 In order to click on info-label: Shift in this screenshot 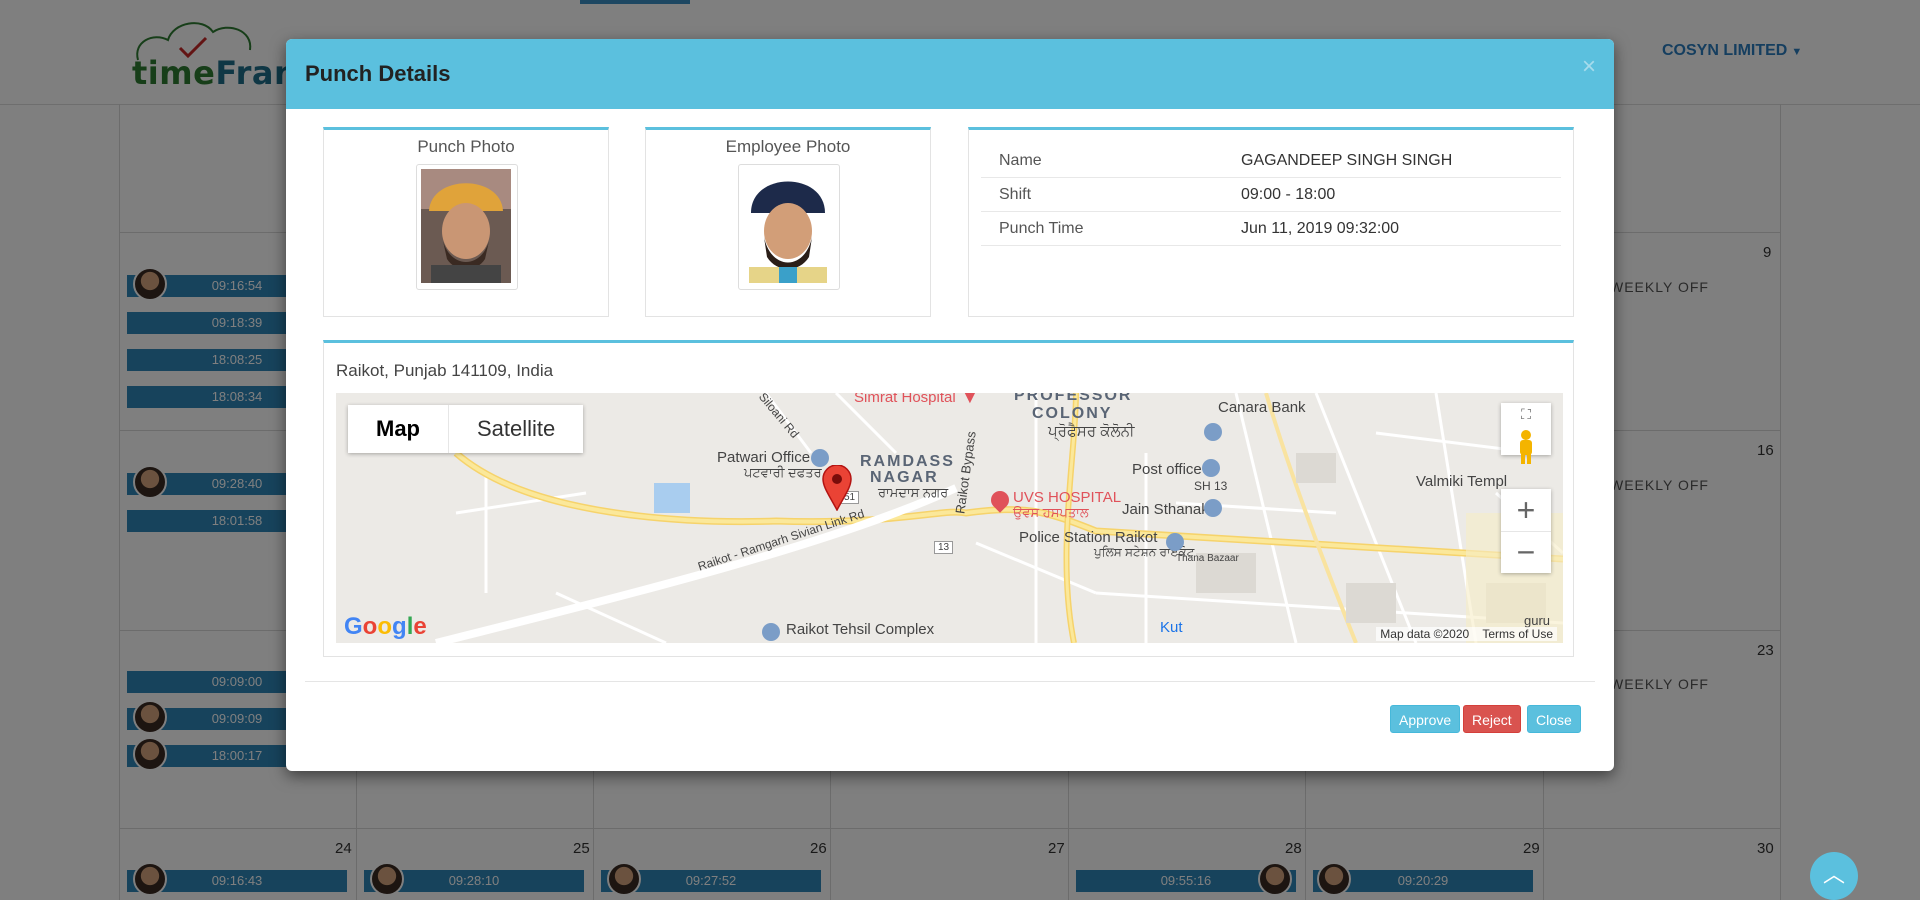, I will do `click(1102, 194)`.